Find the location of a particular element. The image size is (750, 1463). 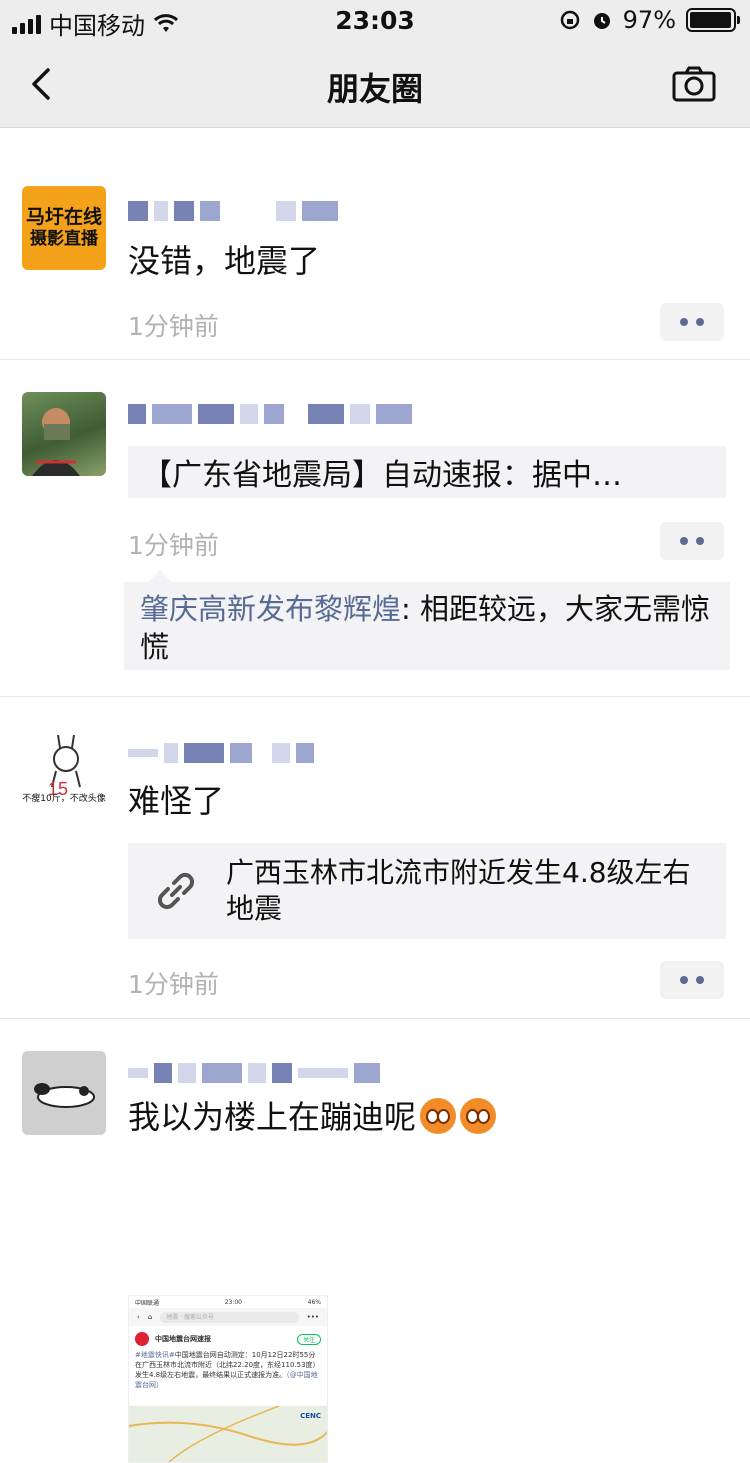

image-status-bar: 中国联通 23:00 46% is located at coordinates (228, 1302).